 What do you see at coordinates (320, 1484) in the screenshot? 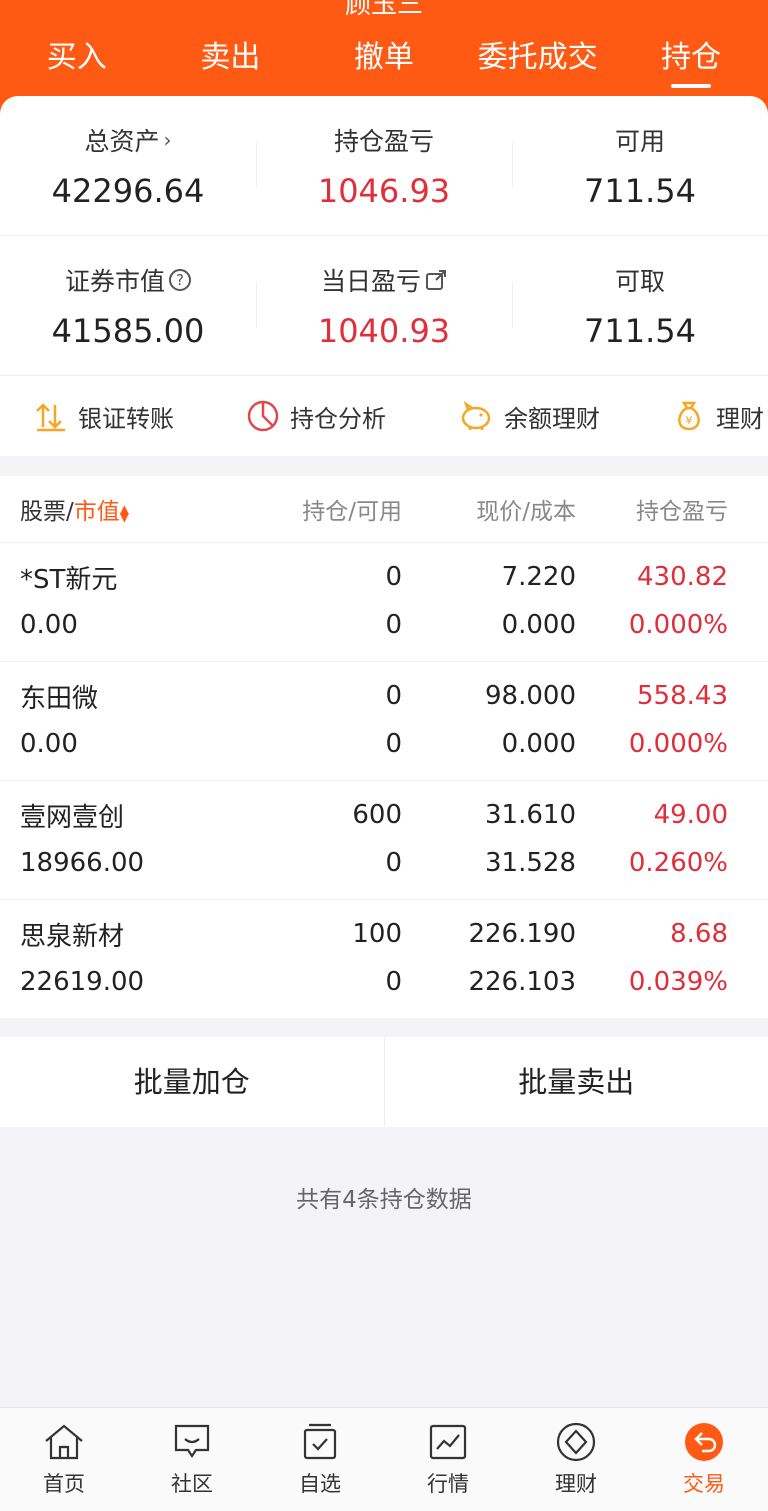
I see `nav-watchlist-label: 自选` at bounding box center [320, 1484].